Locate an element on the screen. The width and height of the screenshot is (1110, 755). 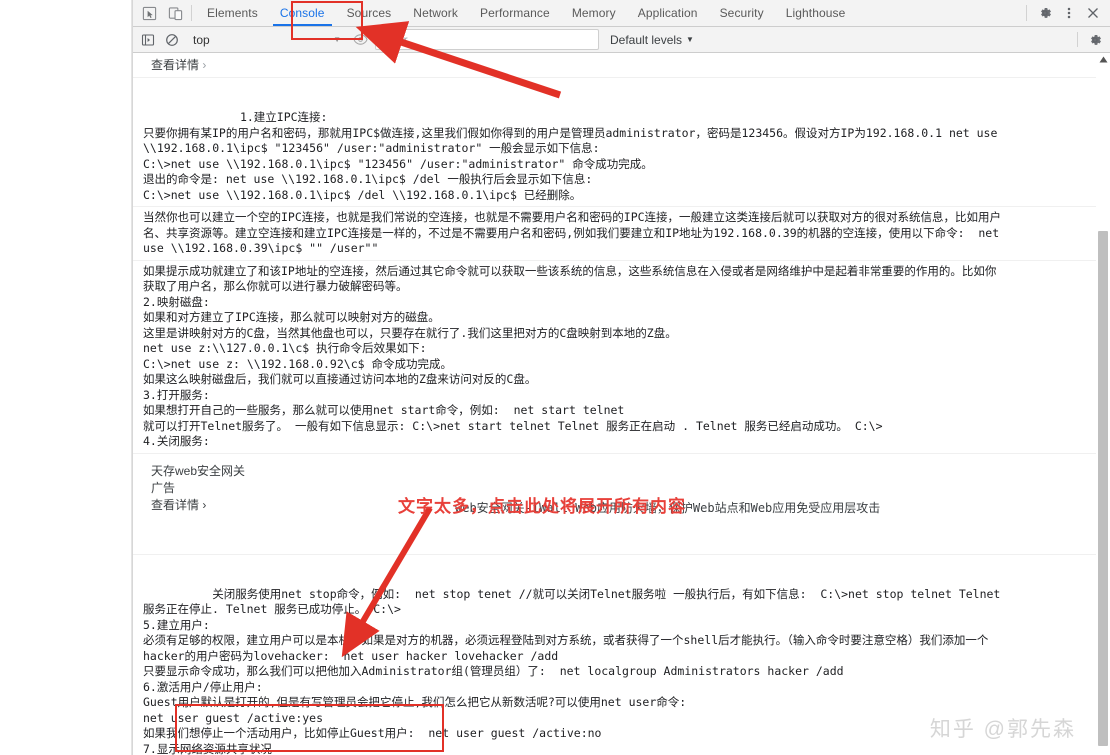
filter-bar-right is located at coordinates (1088, 40).